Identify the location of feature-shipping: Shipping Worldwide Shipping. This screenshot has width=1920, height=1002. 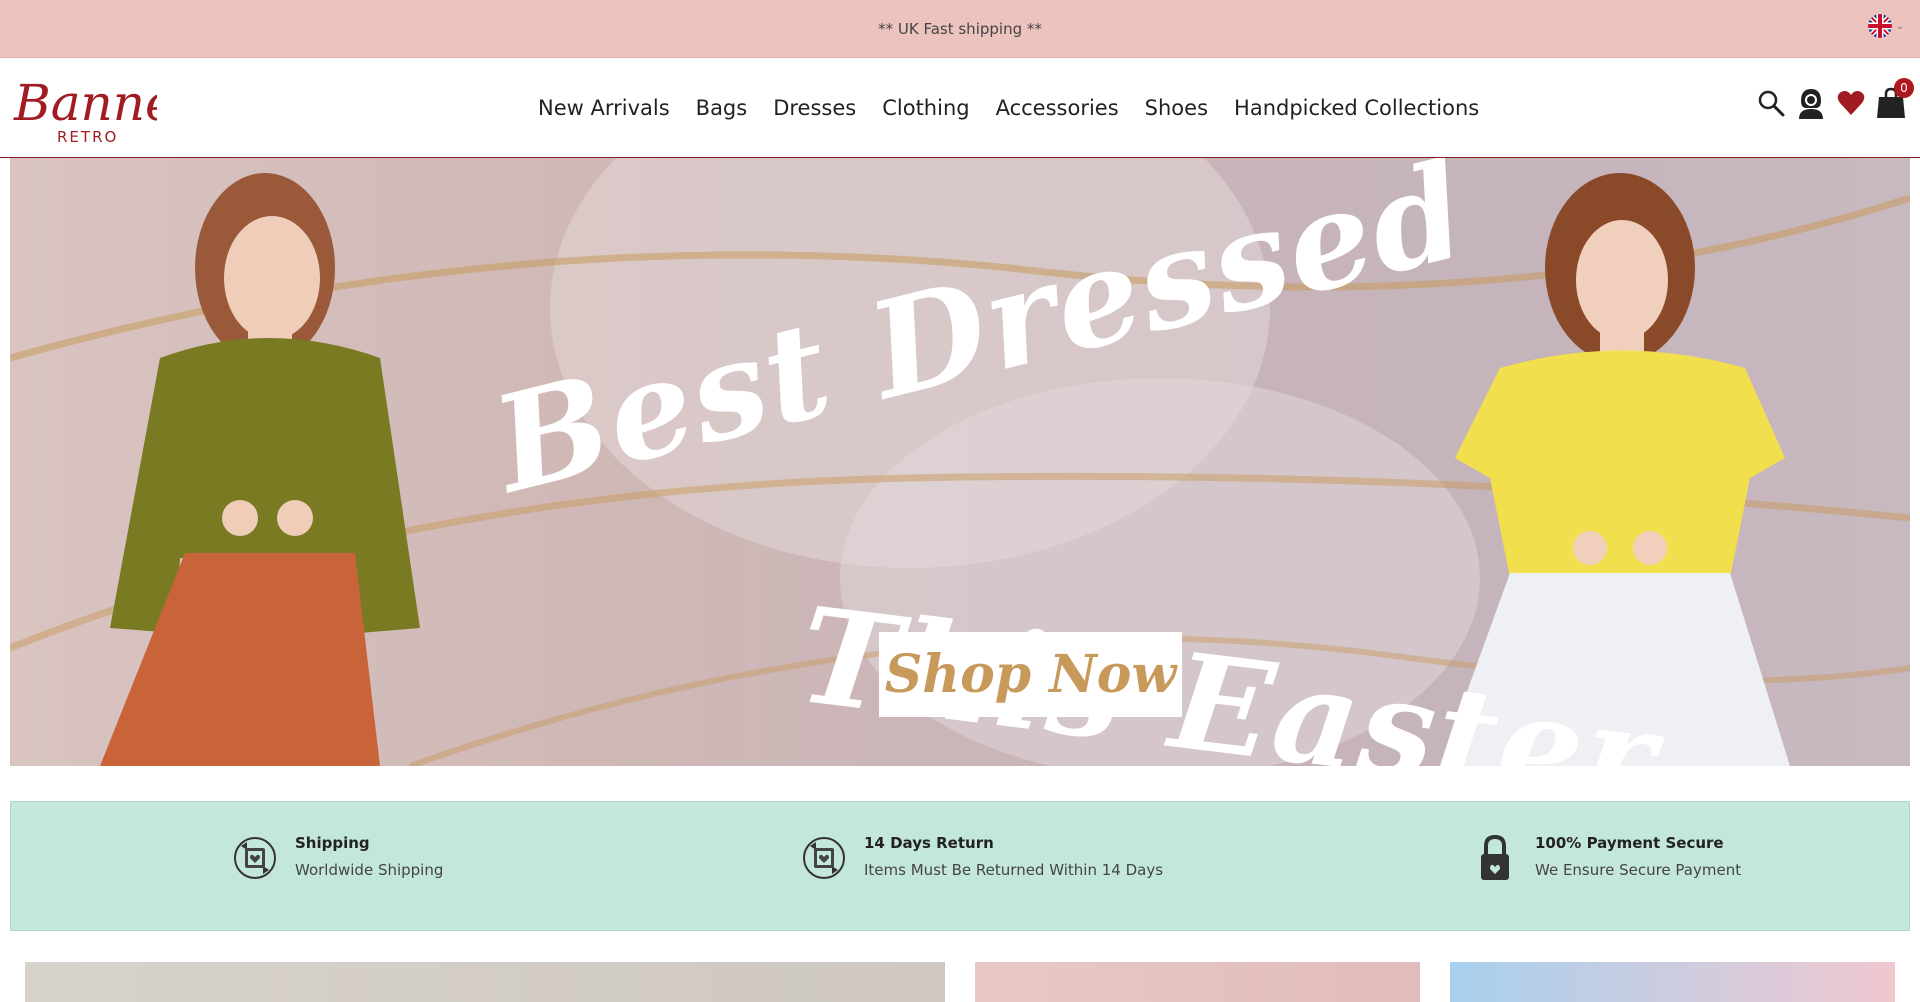
(337, 858).